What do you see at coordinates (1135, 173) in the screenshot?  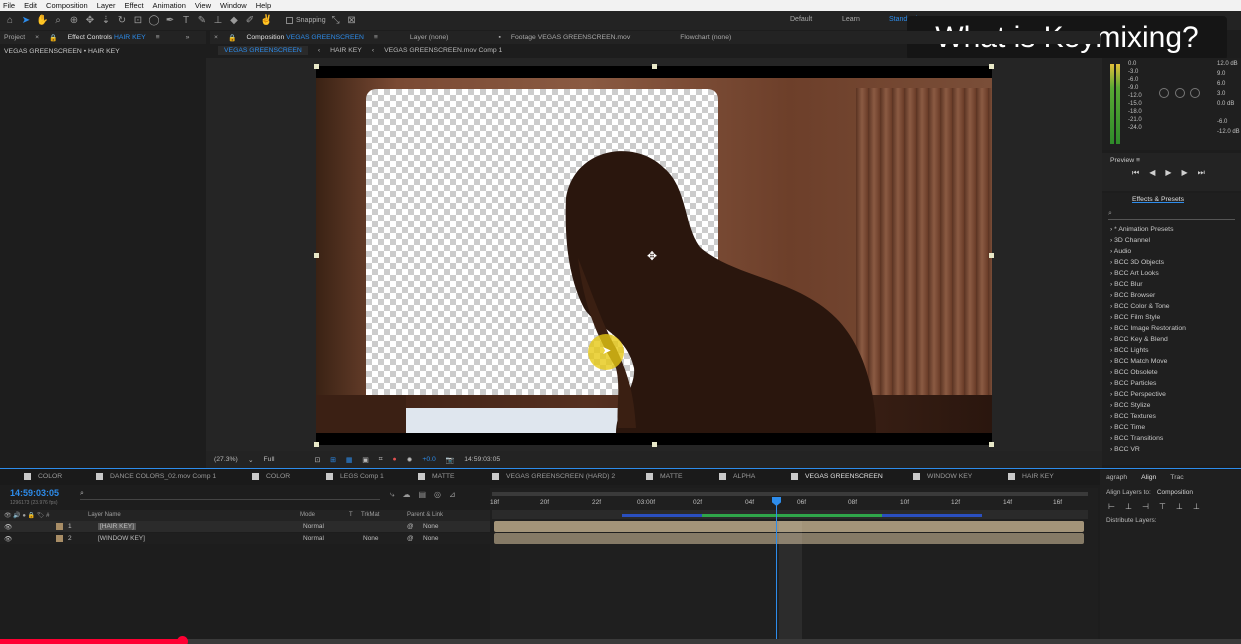 I see `first-frame-icon: ⏮` at bounding box center [1135, 173].